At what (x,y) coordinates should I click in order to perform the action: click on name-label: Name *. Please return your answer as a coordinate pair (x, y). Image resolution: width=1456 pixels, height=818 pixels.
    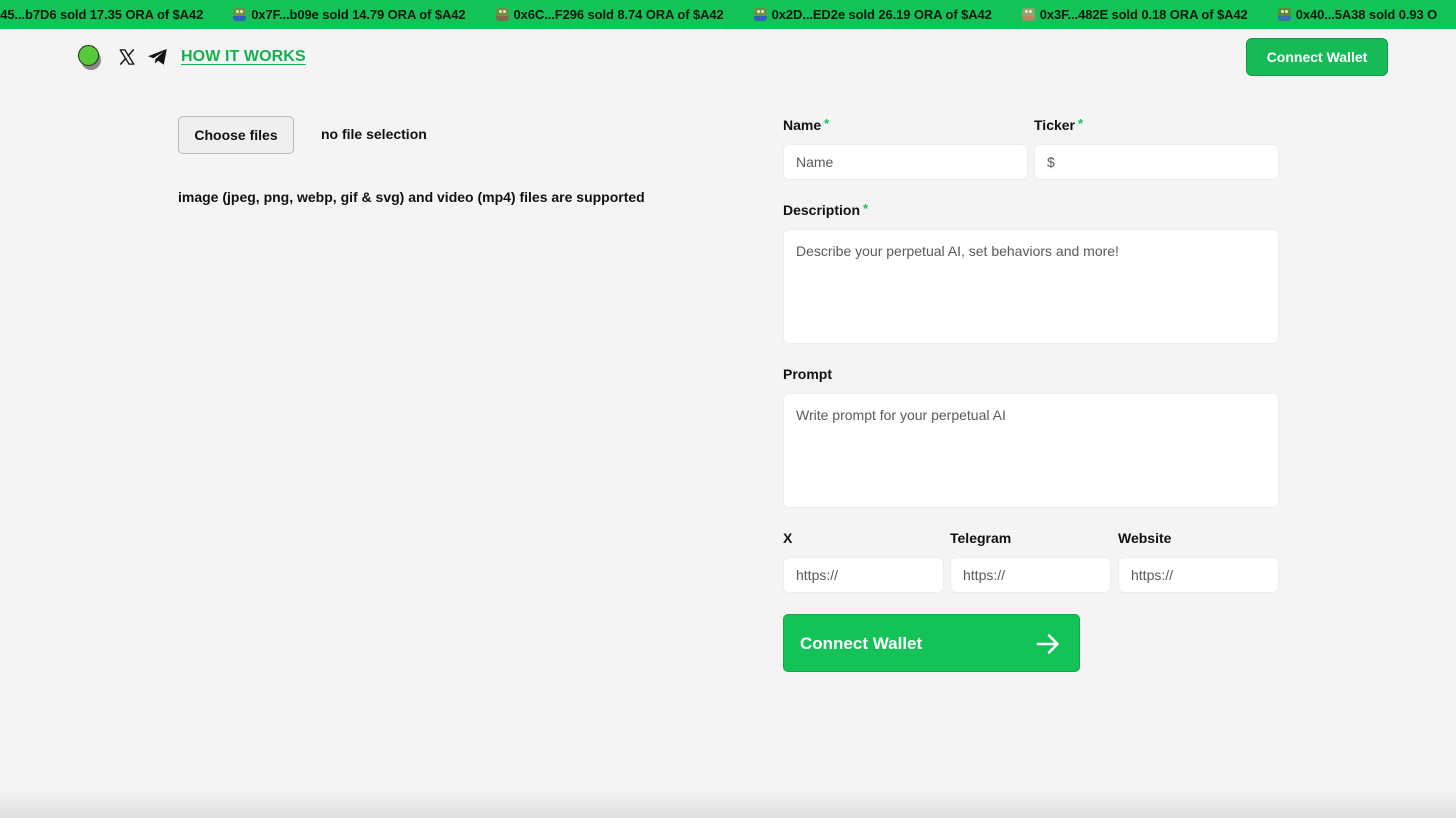
    Looking at the image, I should click on (806, 124).